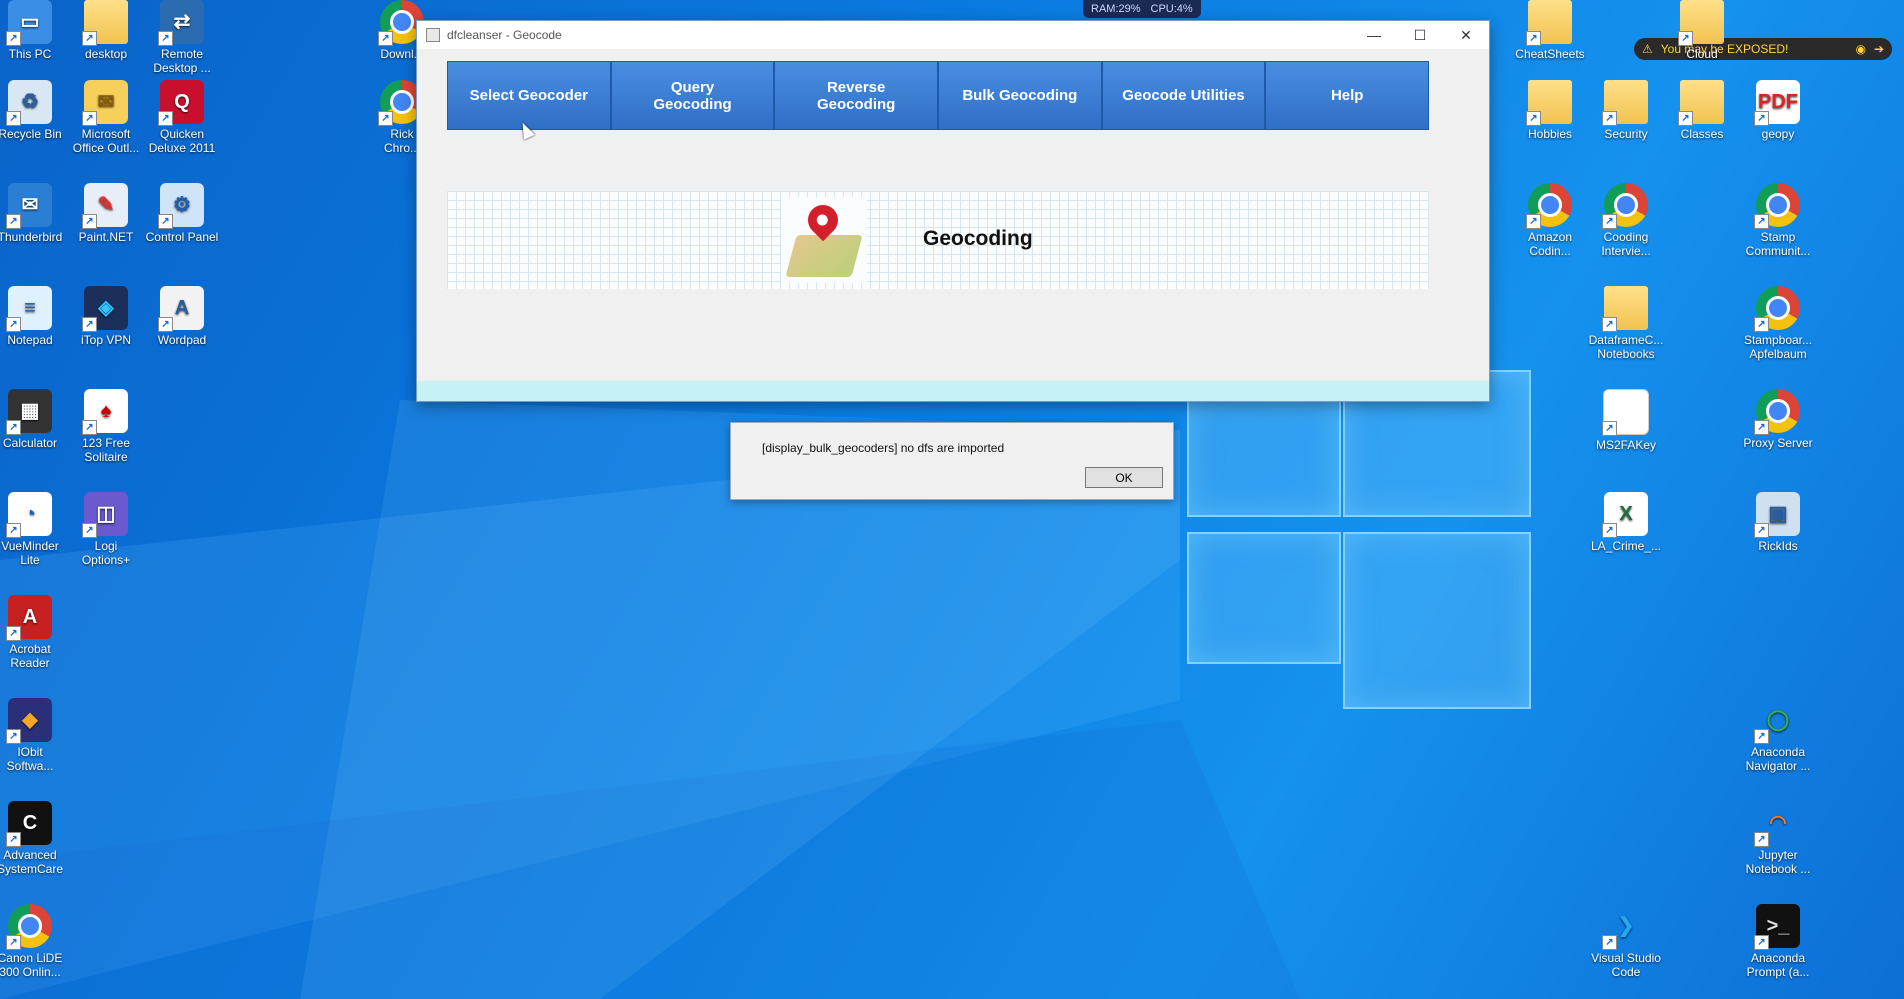 The width and height of the screenshot is (1904, 999). Describe the element at coordinates (1777, 824) in the screenshot. I see `jupyter-icon: ◠` at that location.